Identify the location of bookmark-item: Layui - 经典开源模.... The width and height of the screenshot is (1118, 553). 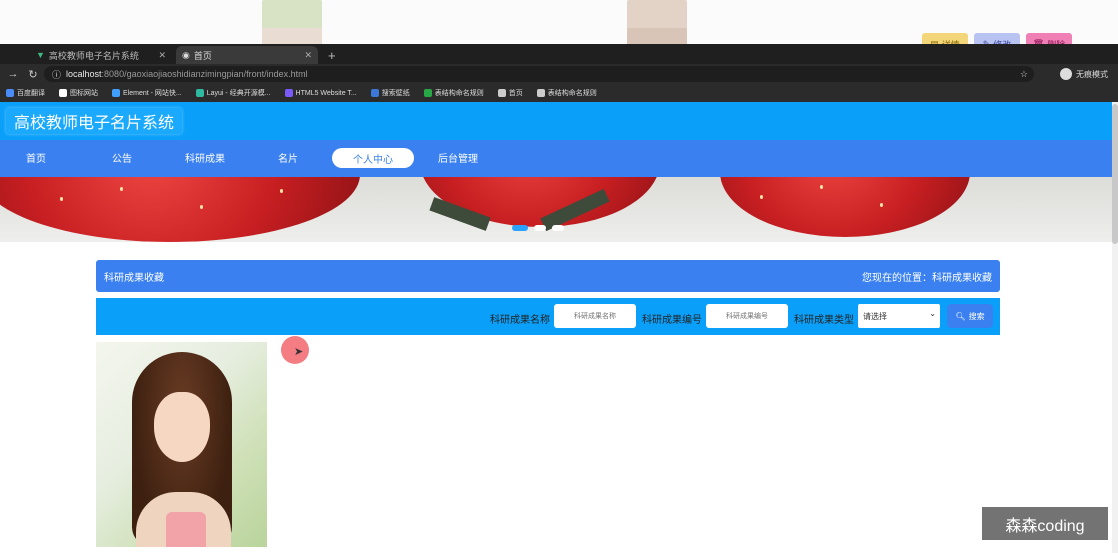
(233, 93).